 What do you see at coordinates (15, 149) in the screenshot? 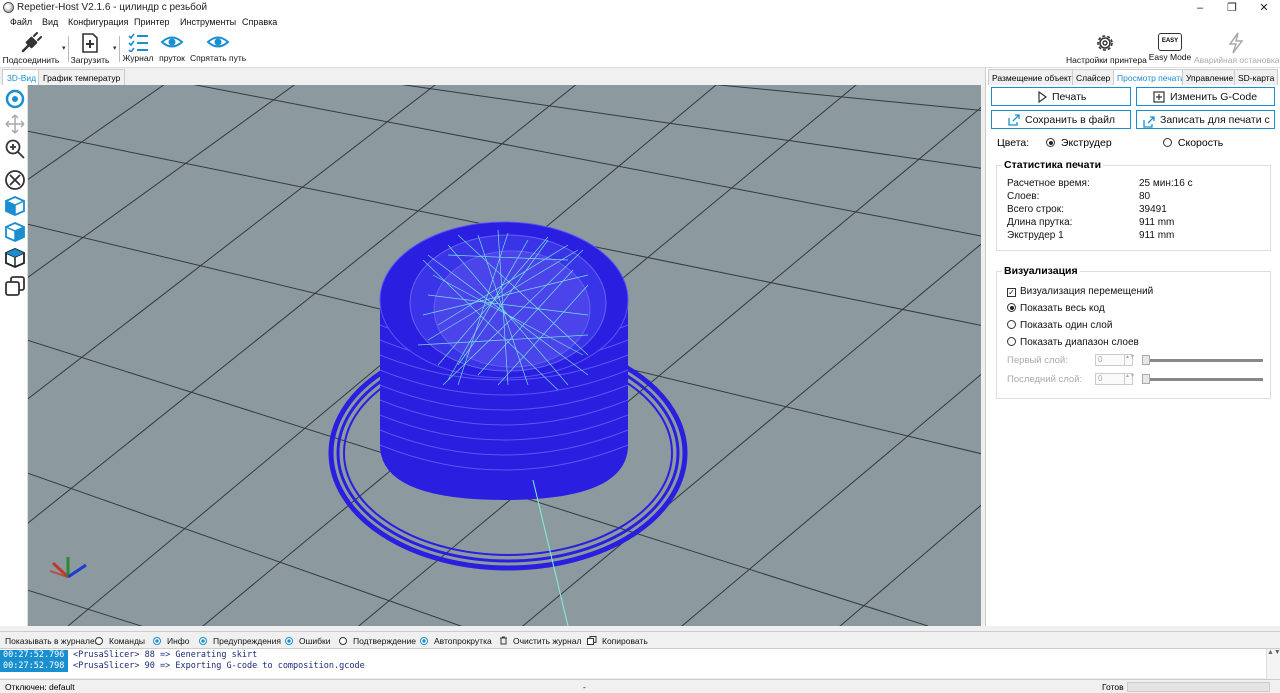
I see `zoom-icon` at bounding box center [15, 149].